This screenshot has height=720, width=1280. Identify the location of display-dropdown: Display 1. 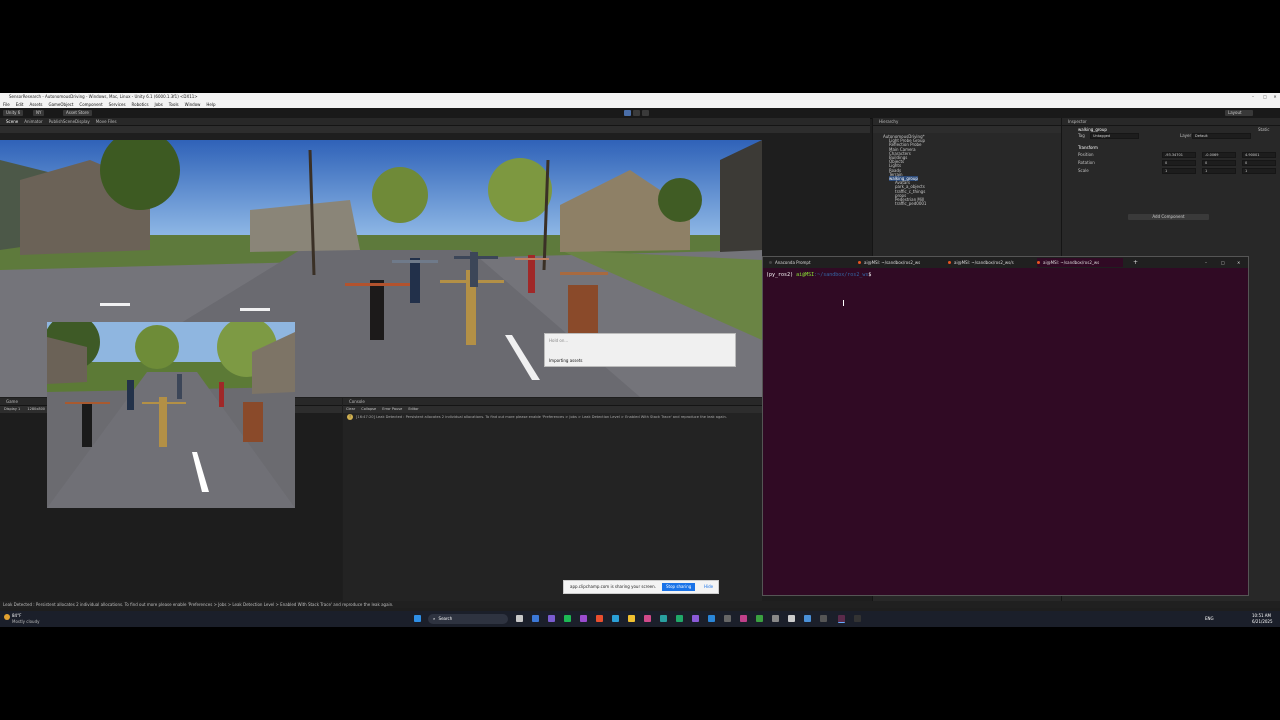
(12, 409).